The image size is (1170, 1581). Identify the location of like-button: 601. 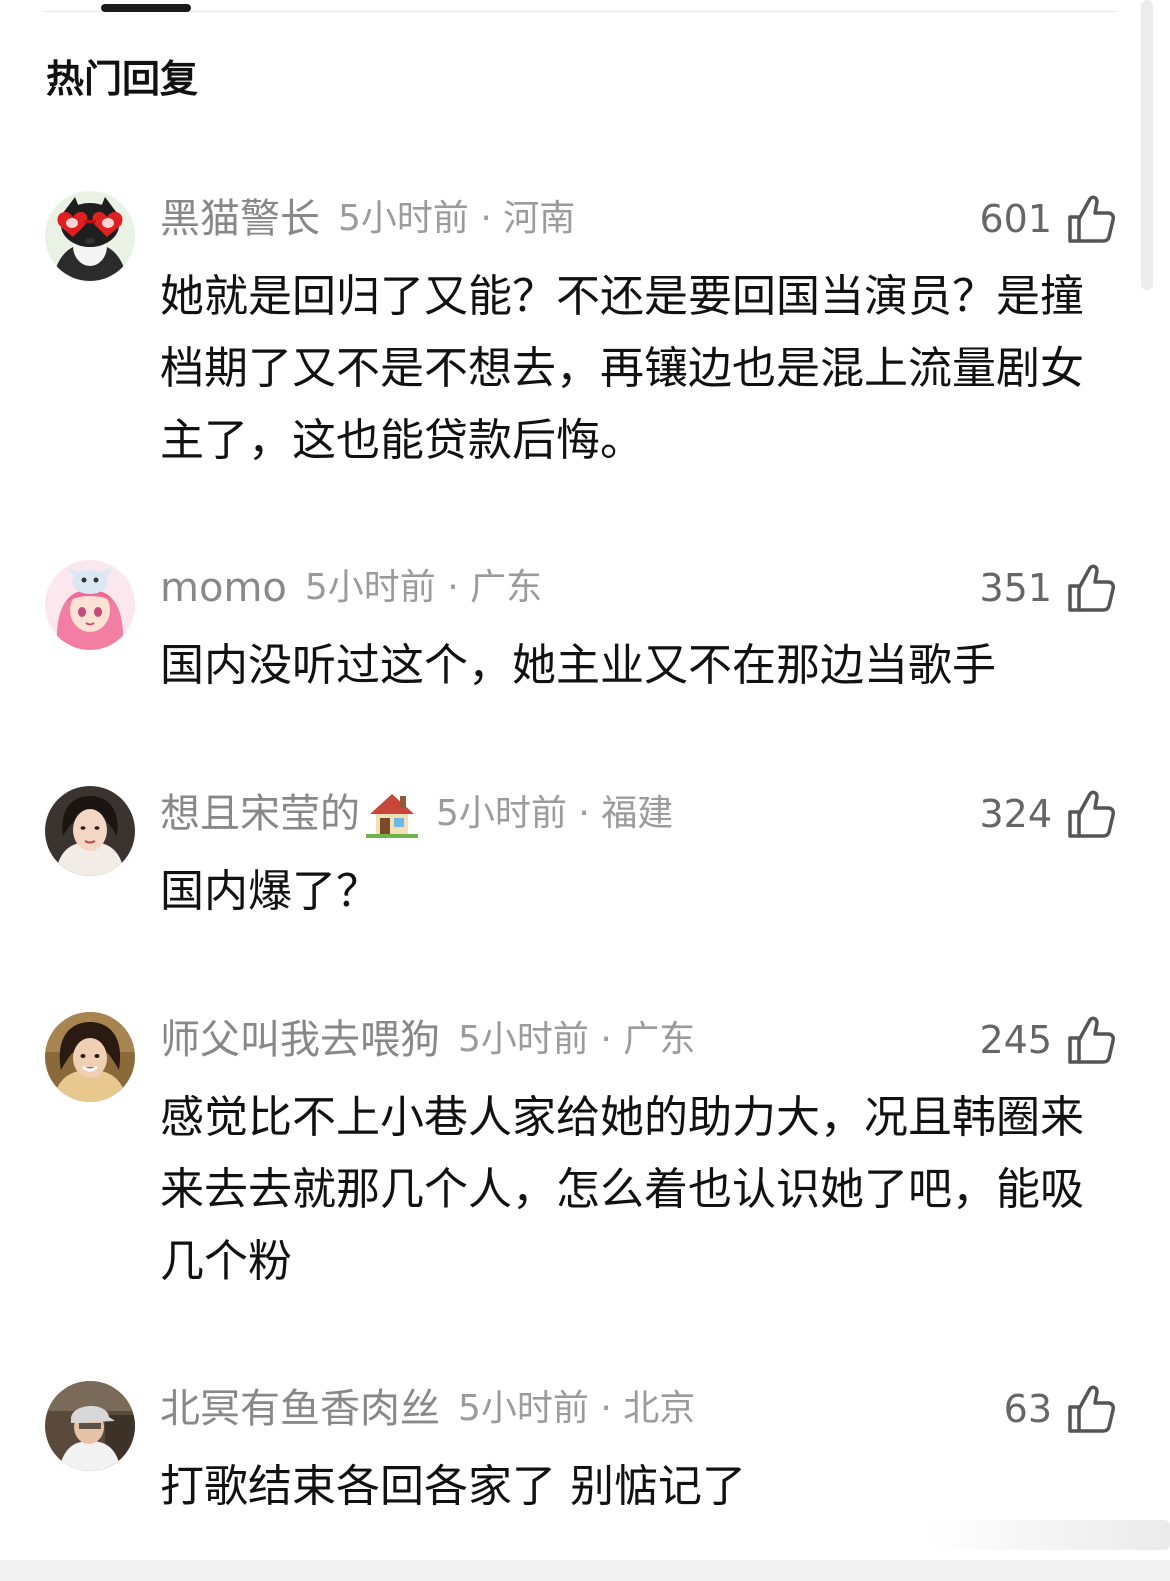
(1047, 219).